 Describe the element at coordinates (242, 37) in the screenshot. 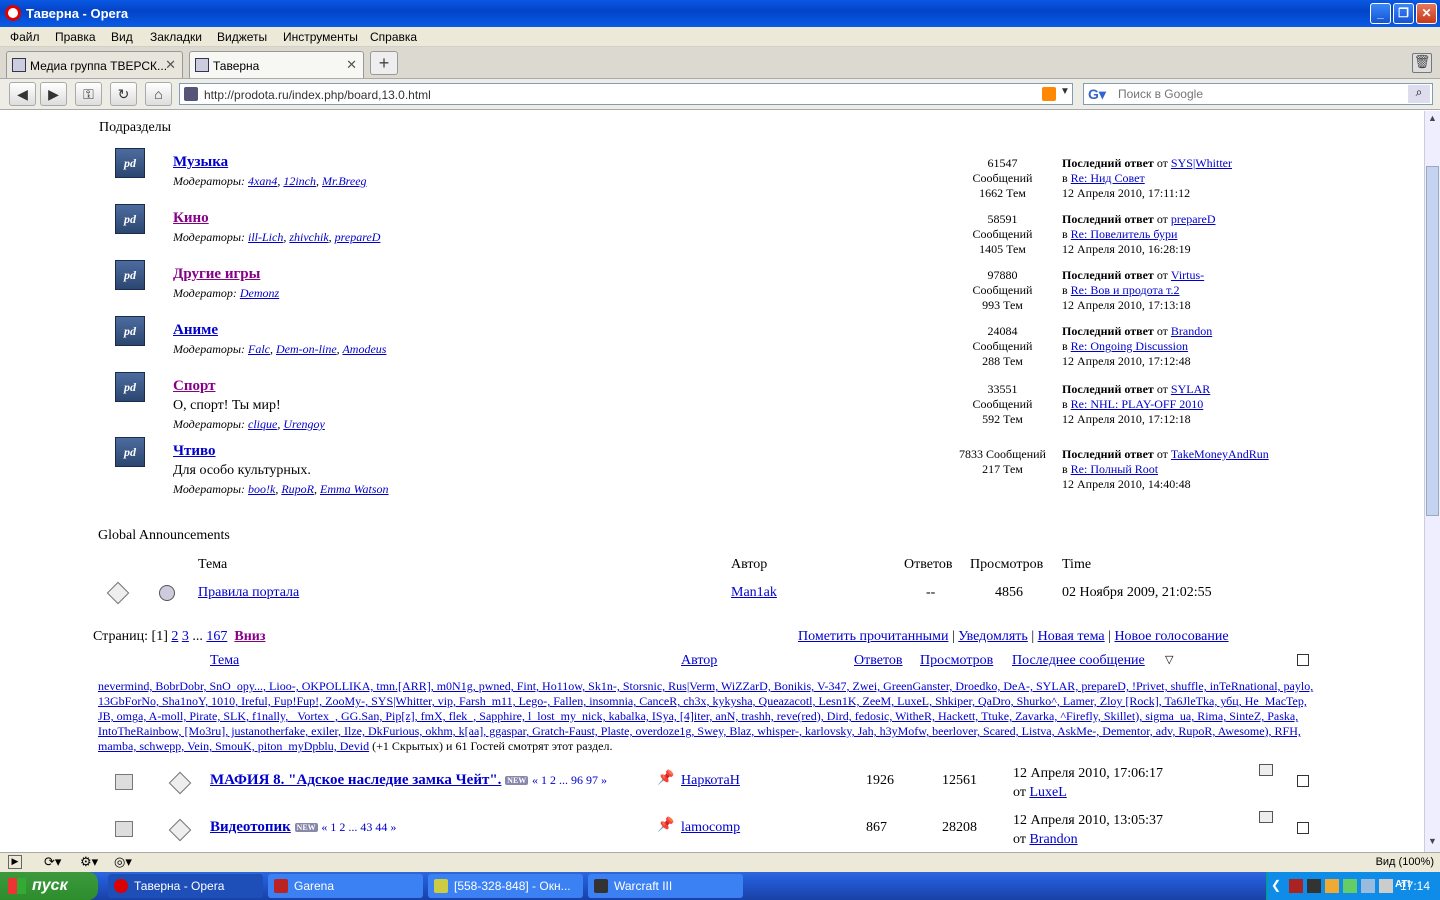

I see `menu-widgets: Виджеты` at that location.